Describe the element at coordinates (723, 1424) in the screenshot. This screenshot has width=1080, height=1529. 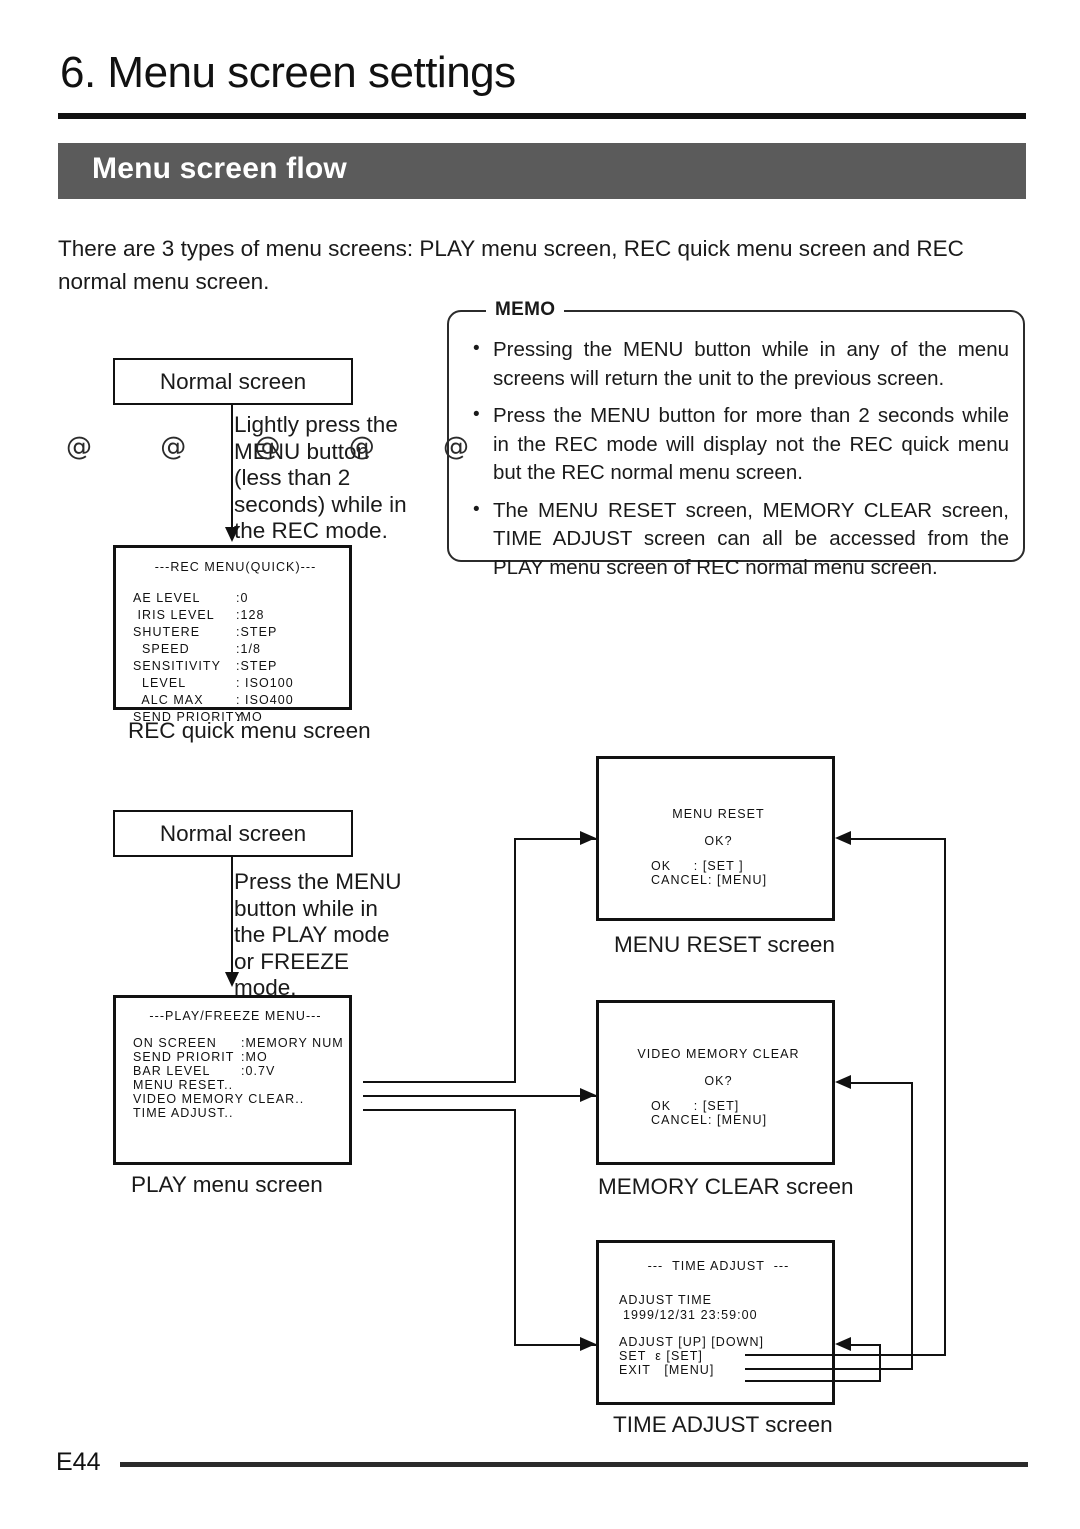
I see `caption-time-adjust: TIME ADJUST screen` at that location.